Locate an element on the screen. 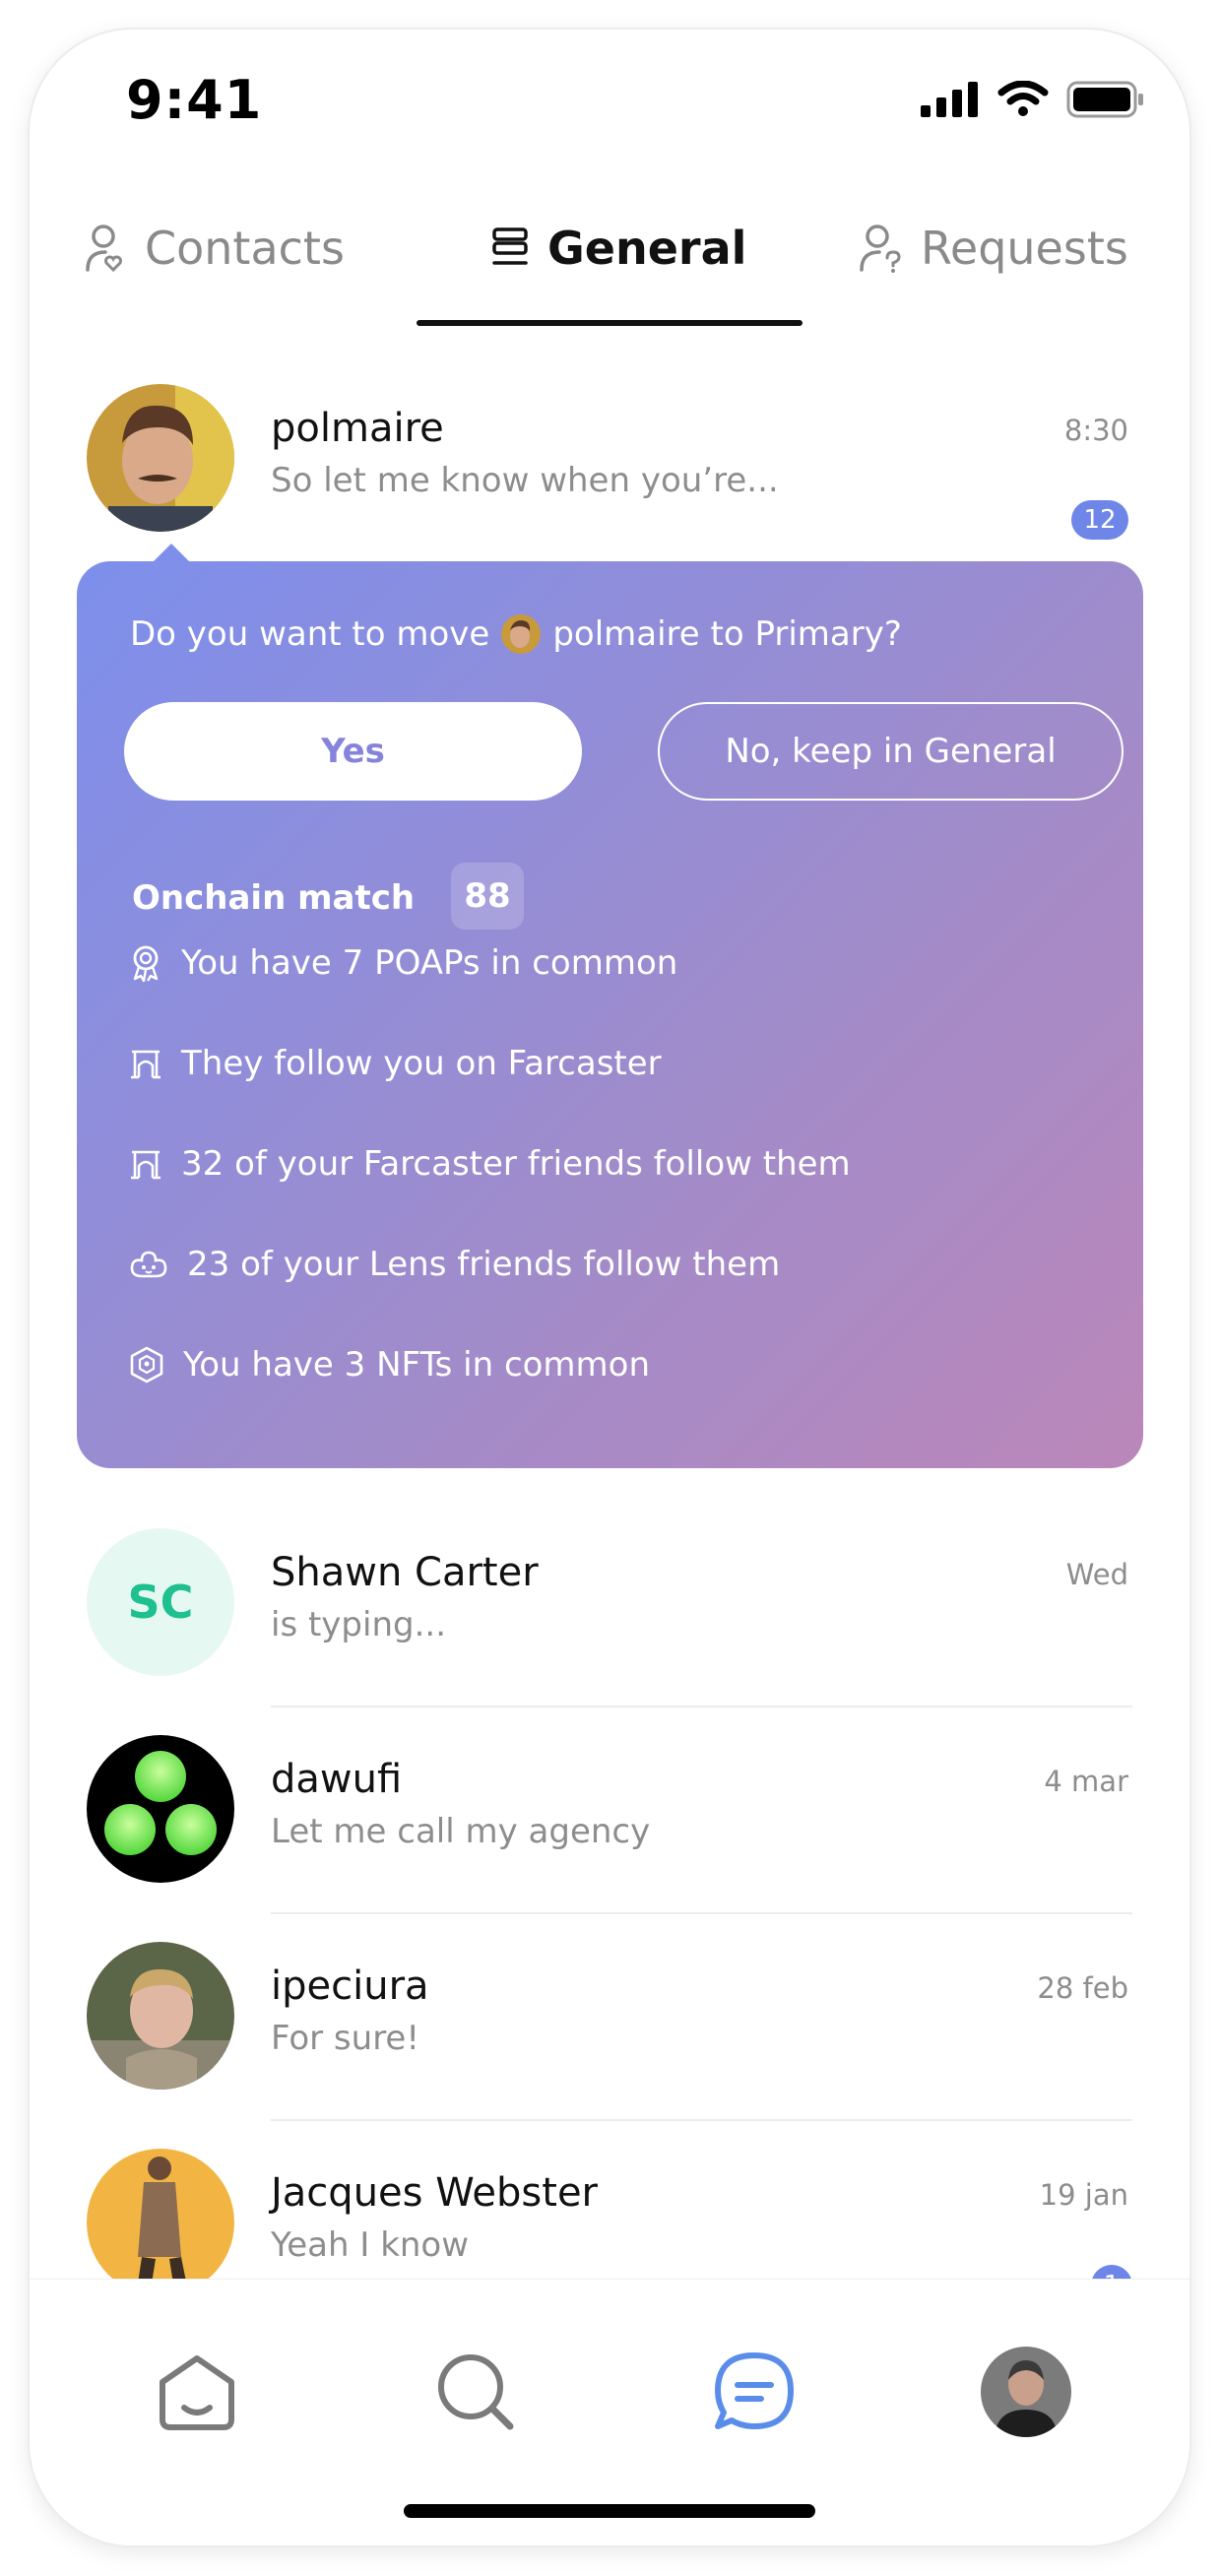 Image resolution: width=1220 pixels, height=2576 pixels. chat-time: 4 mar is located at coordinates (1086, 1781).